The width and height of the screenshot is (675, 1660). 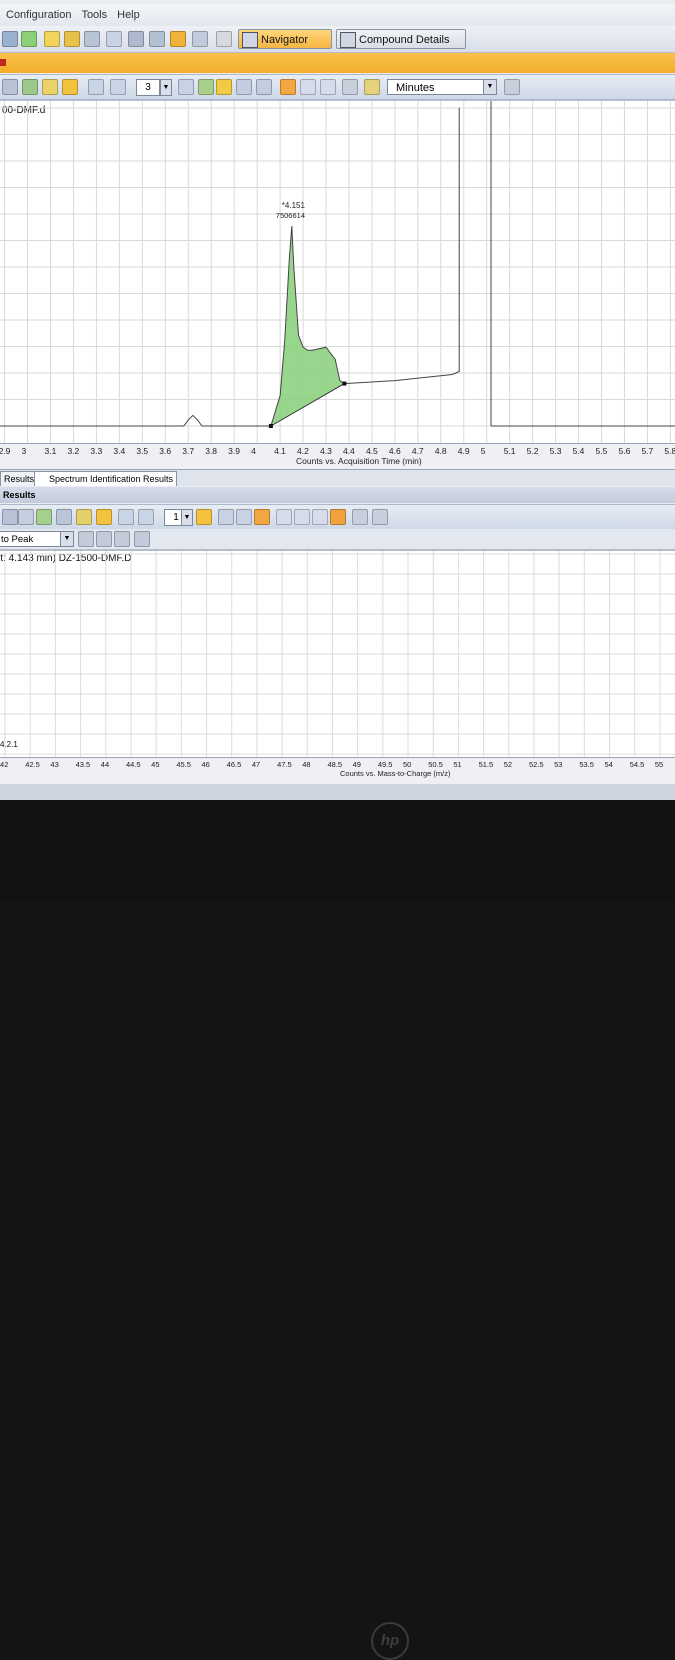 What do you see at coordinates (200, 39) in the screenshot?
I see `link-icon` at bounding box center [200, 39].